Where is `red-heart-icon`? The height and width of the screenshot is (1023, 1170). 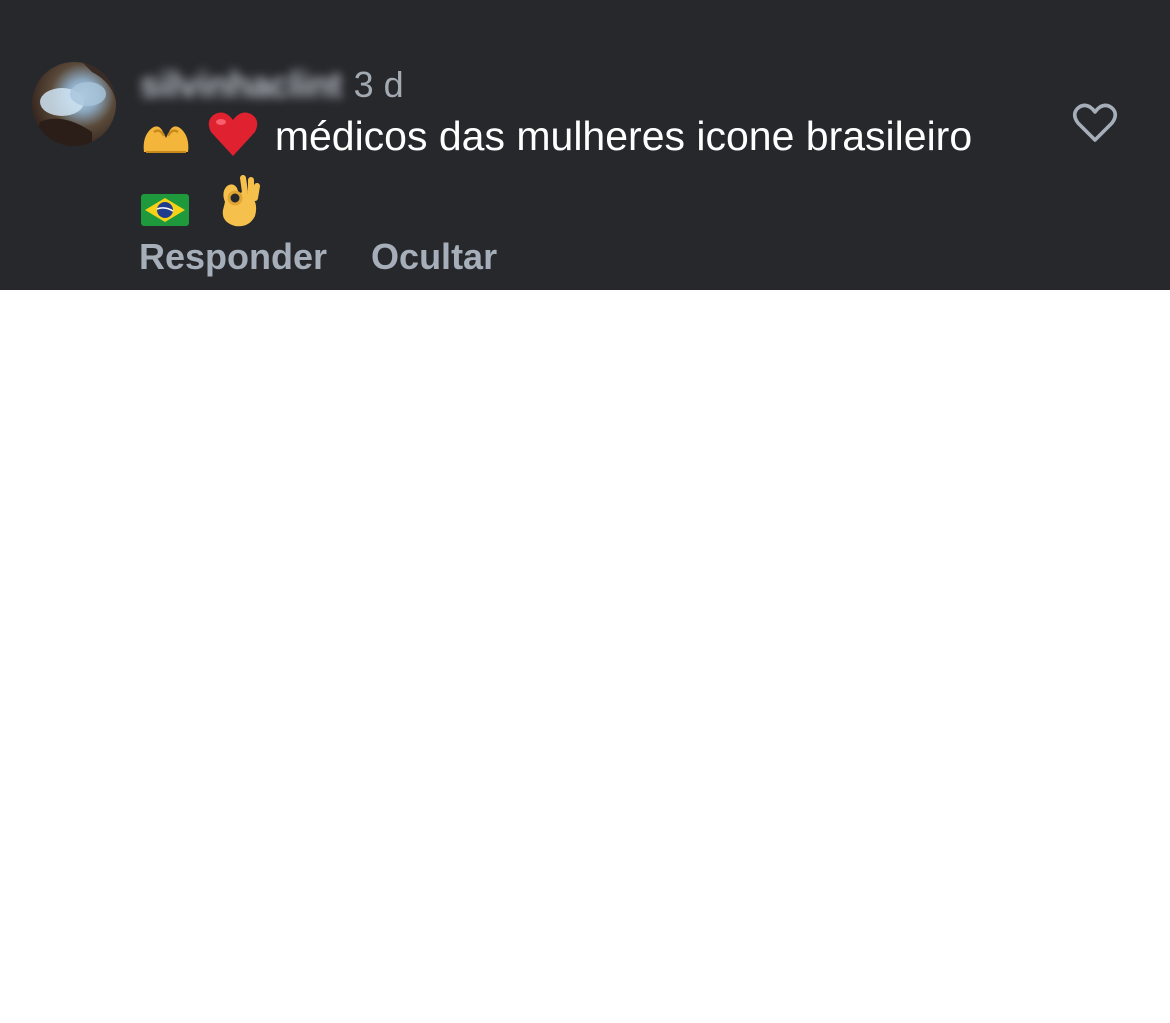
red-heart-icon is located at coordinates (233, 141).